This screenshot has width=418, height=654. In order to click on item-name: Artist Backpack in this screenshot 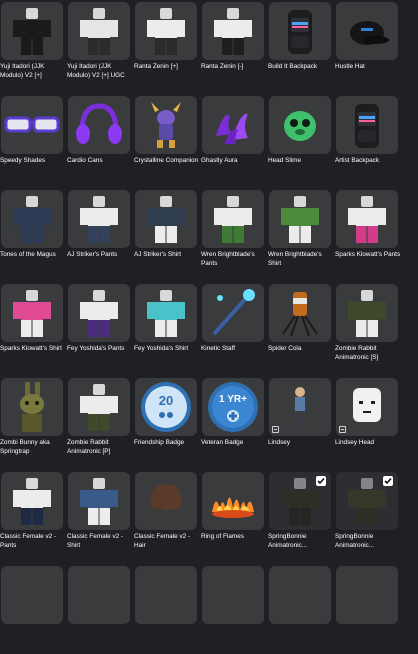, I will do `click(368, 160)`.